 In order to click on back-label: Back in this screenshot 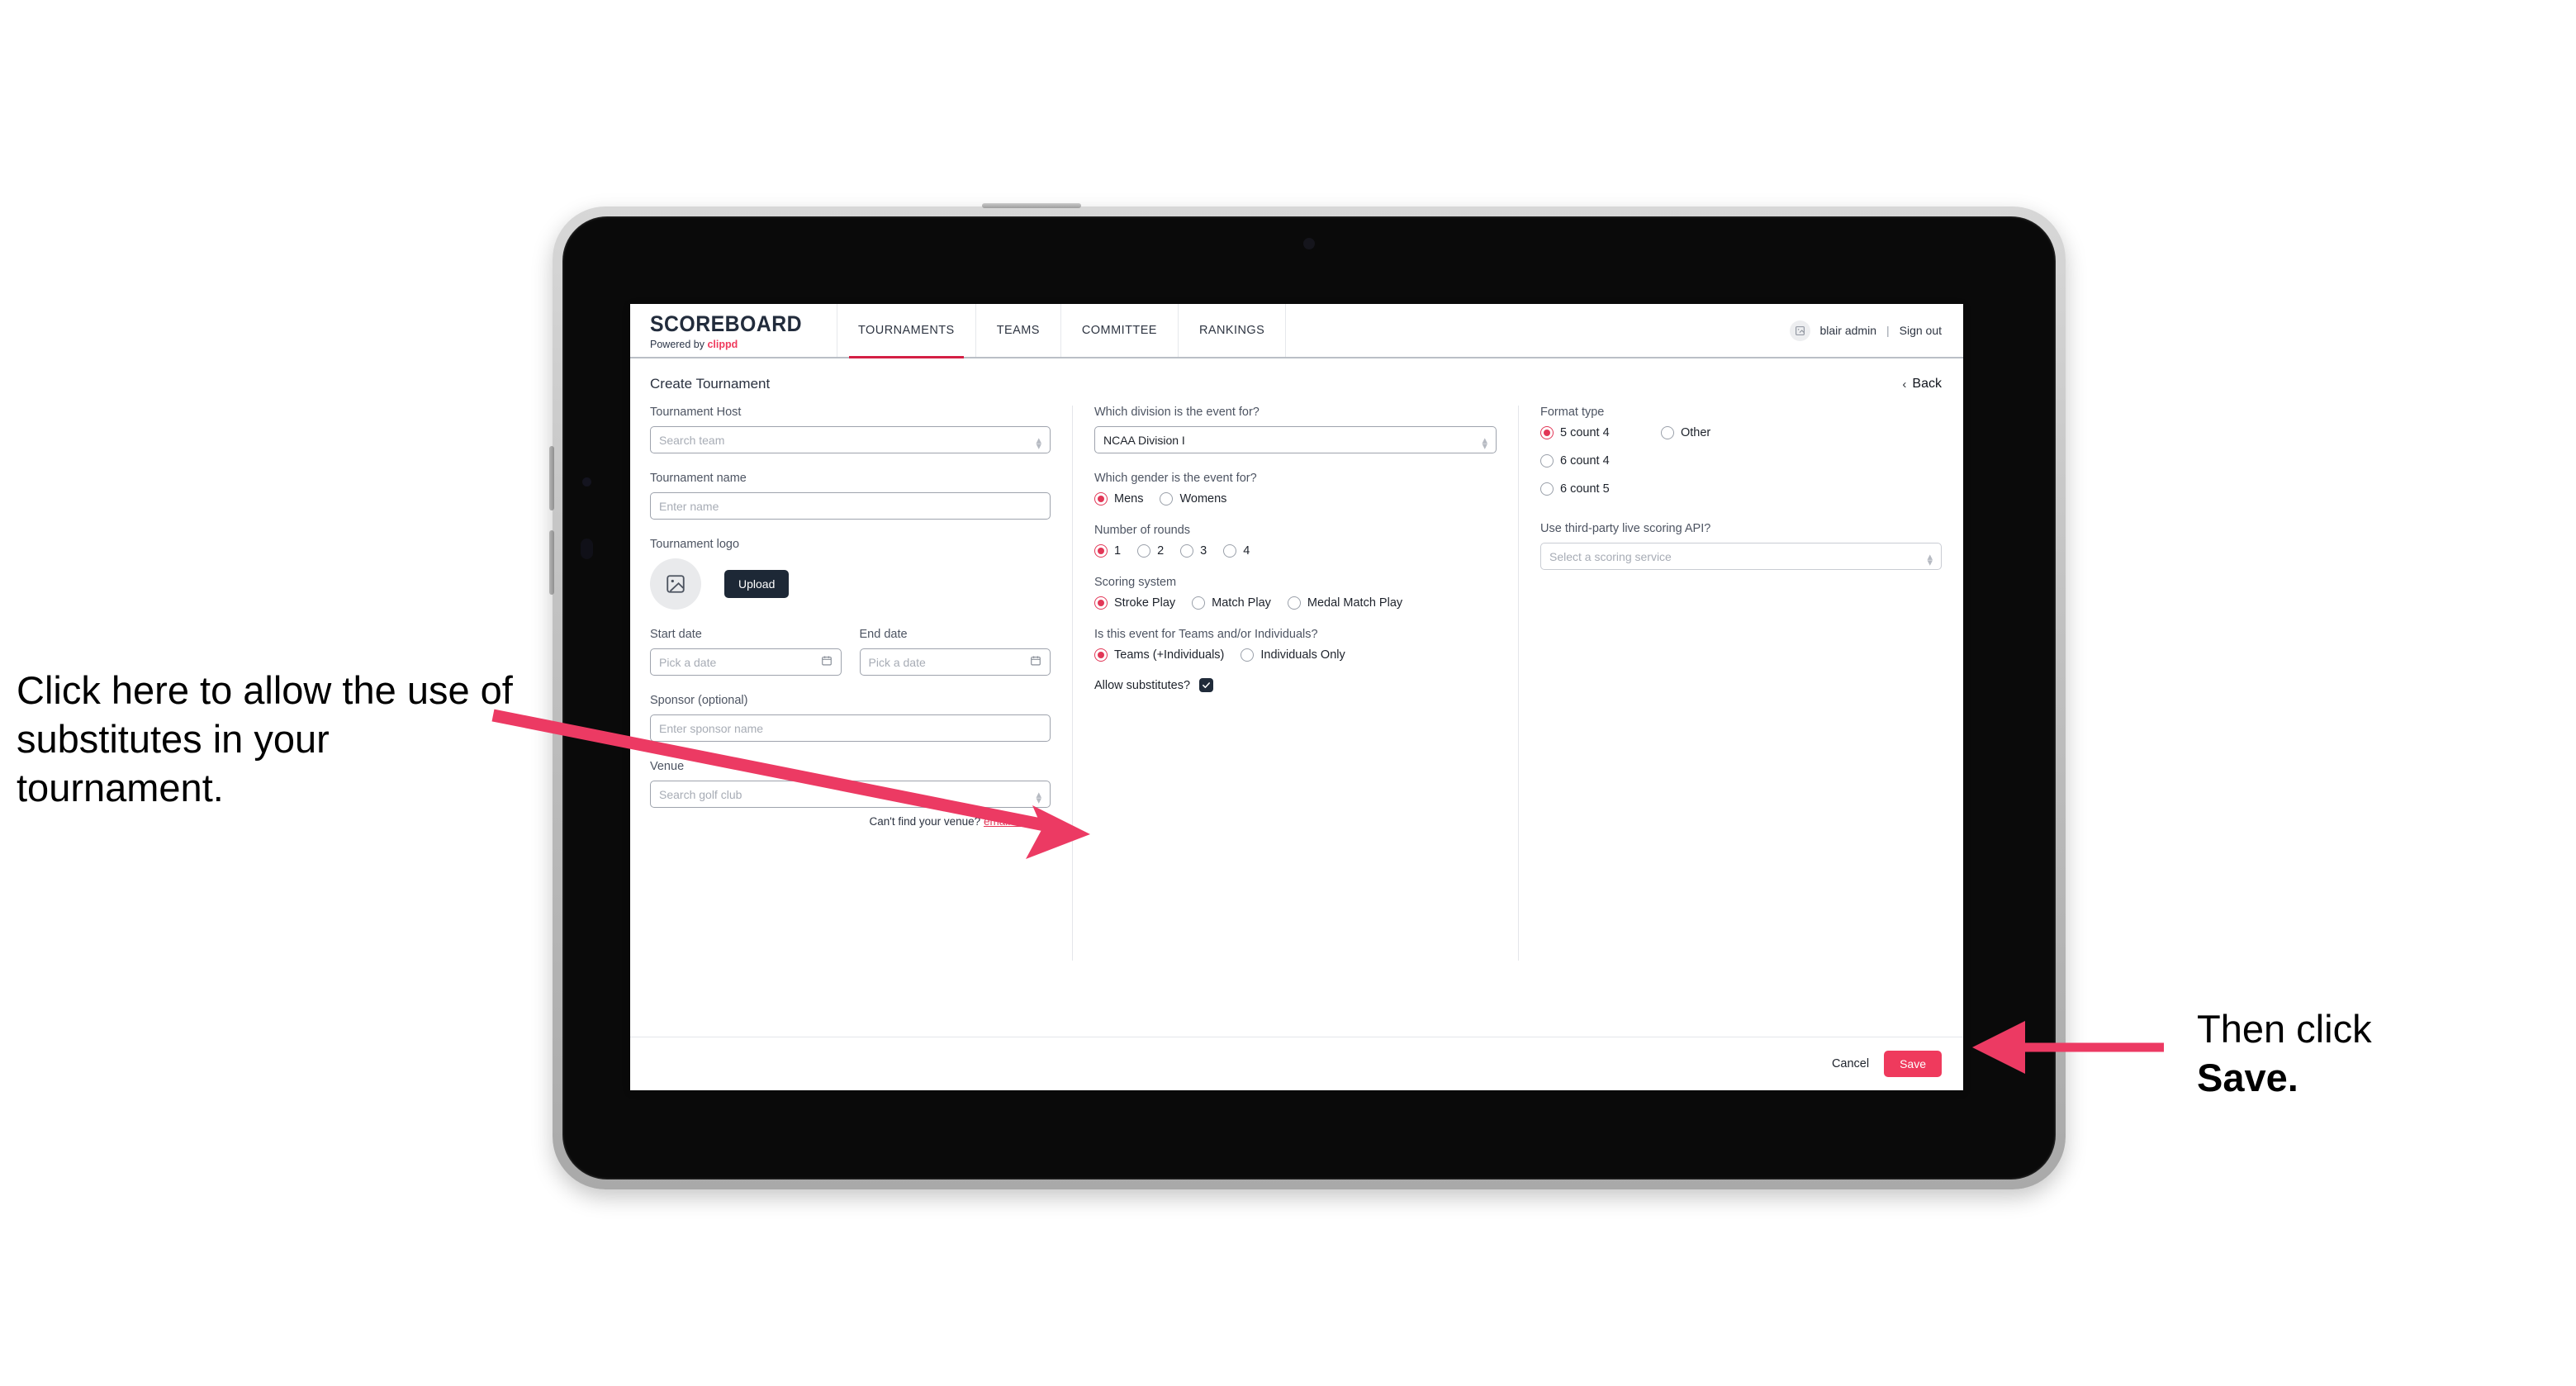, I will do `click(1927, 384)`.